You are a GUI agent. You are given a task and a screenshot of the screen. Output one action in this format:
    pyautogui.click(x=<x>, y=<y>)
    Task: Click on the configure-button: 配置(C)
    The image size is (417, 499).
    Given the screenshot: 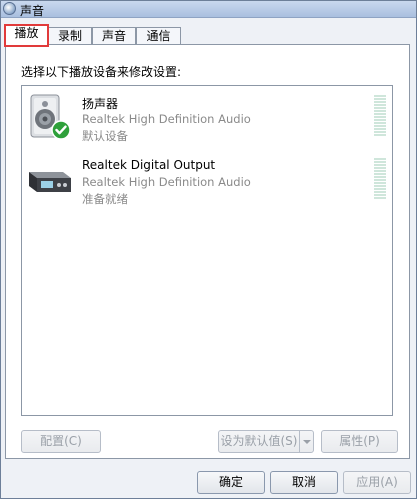 What is the action you would take?
    pyautogui.click(x=61, y=441)
    